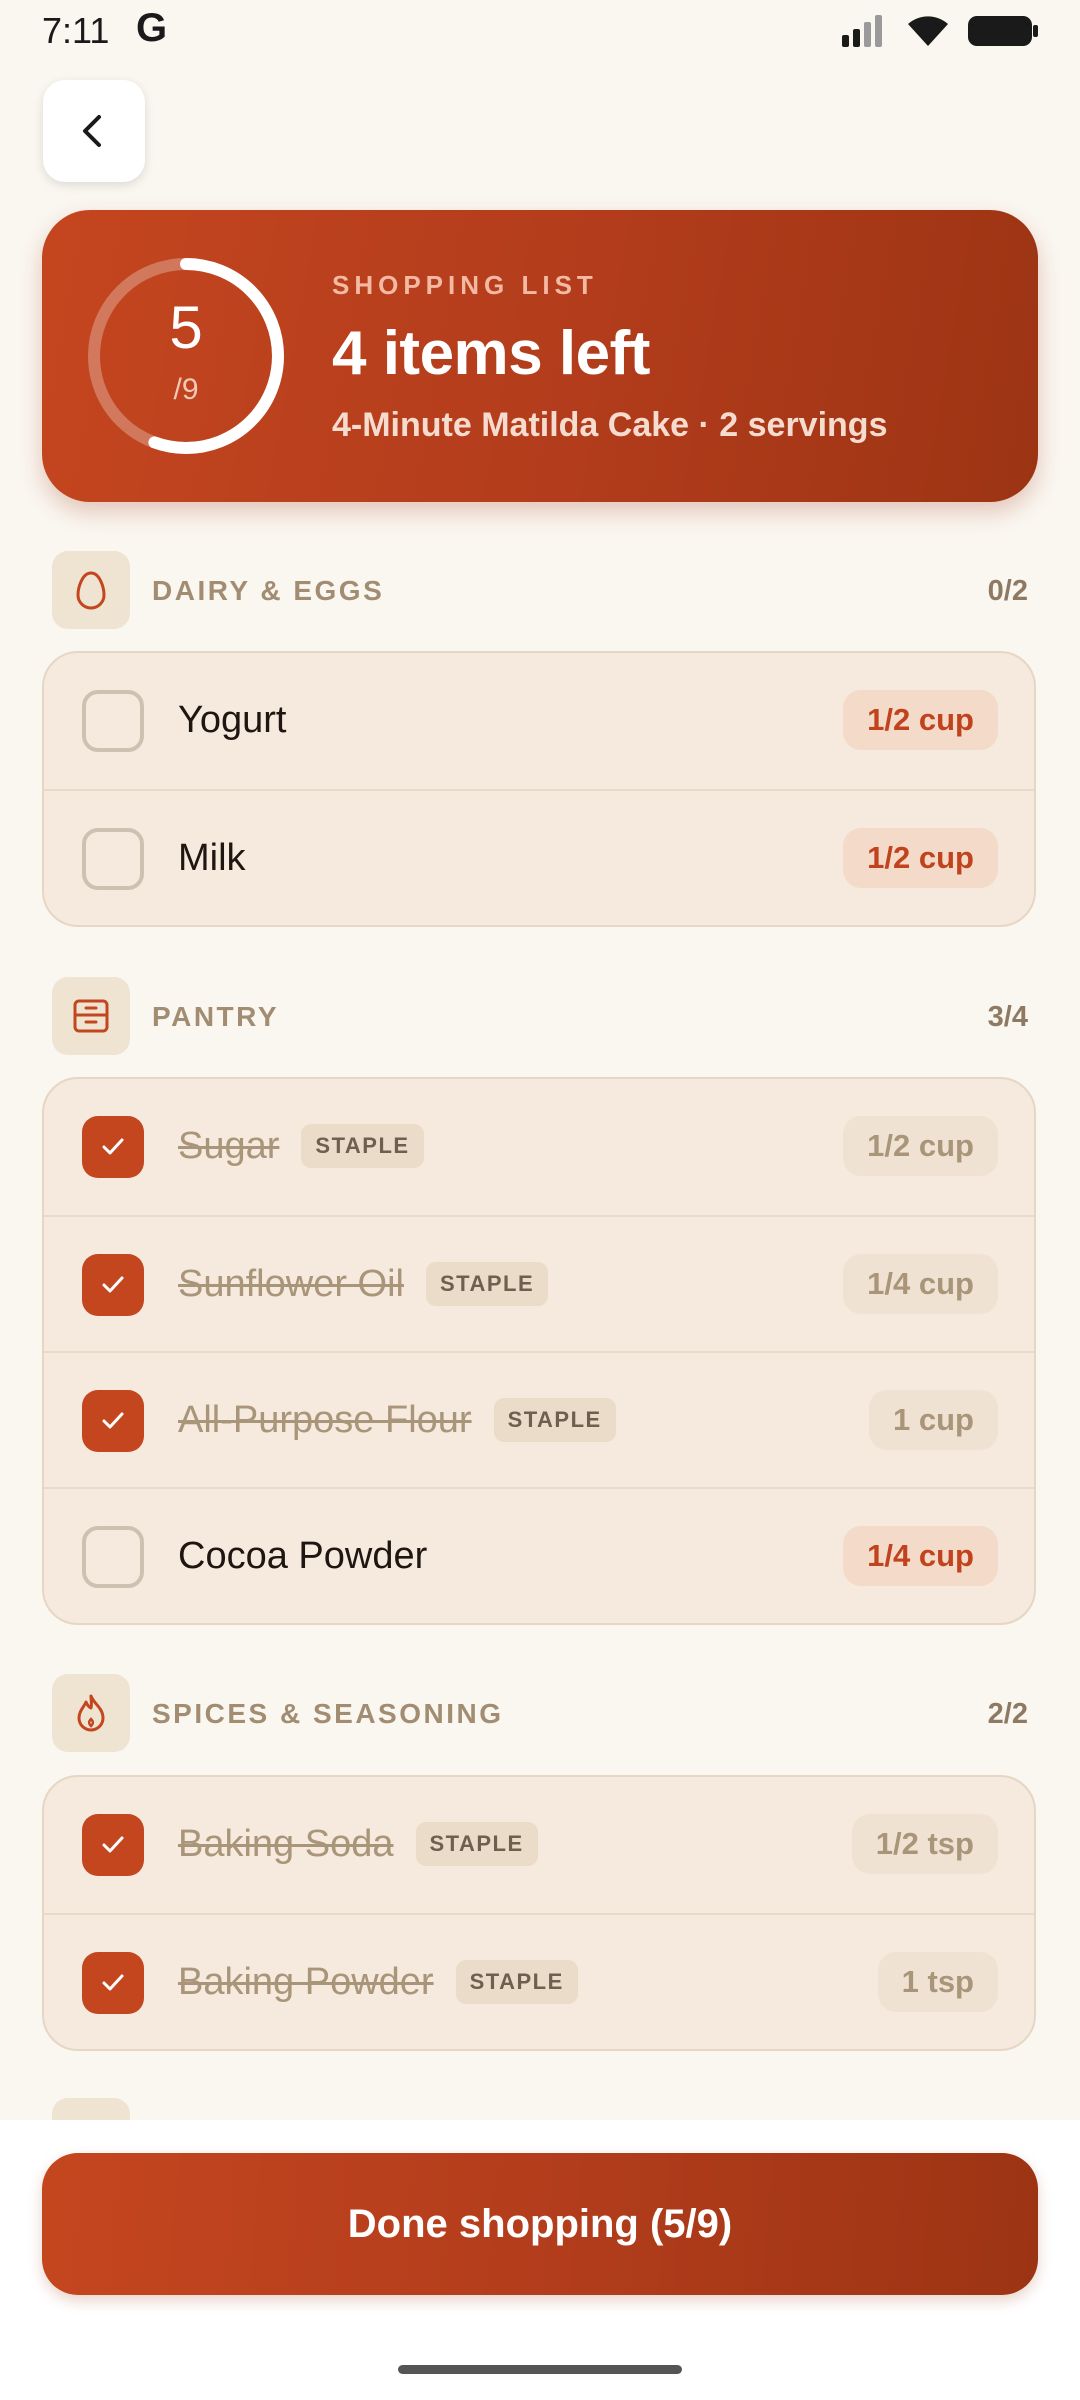  I want to click on section-count: 3/4, so click(1007, 1017).